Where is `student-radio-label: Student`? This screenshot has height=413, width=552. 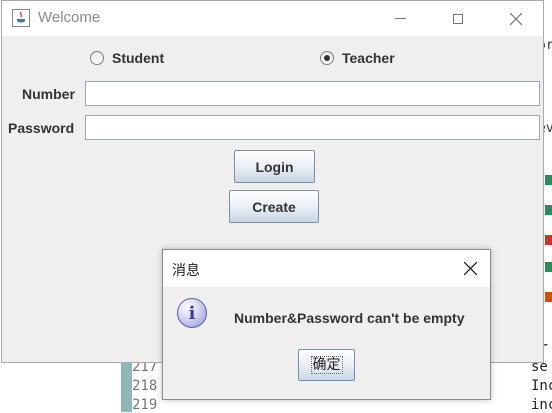 student-radio-label: Student is located at coordinates (138, 58).